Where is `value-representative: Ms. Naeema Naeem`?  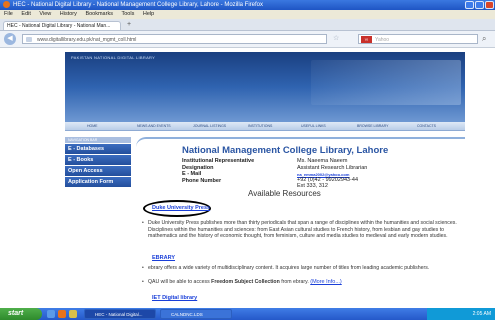 value-representative: Ms. Naeema Naeem is located at coordinates (322, 161).